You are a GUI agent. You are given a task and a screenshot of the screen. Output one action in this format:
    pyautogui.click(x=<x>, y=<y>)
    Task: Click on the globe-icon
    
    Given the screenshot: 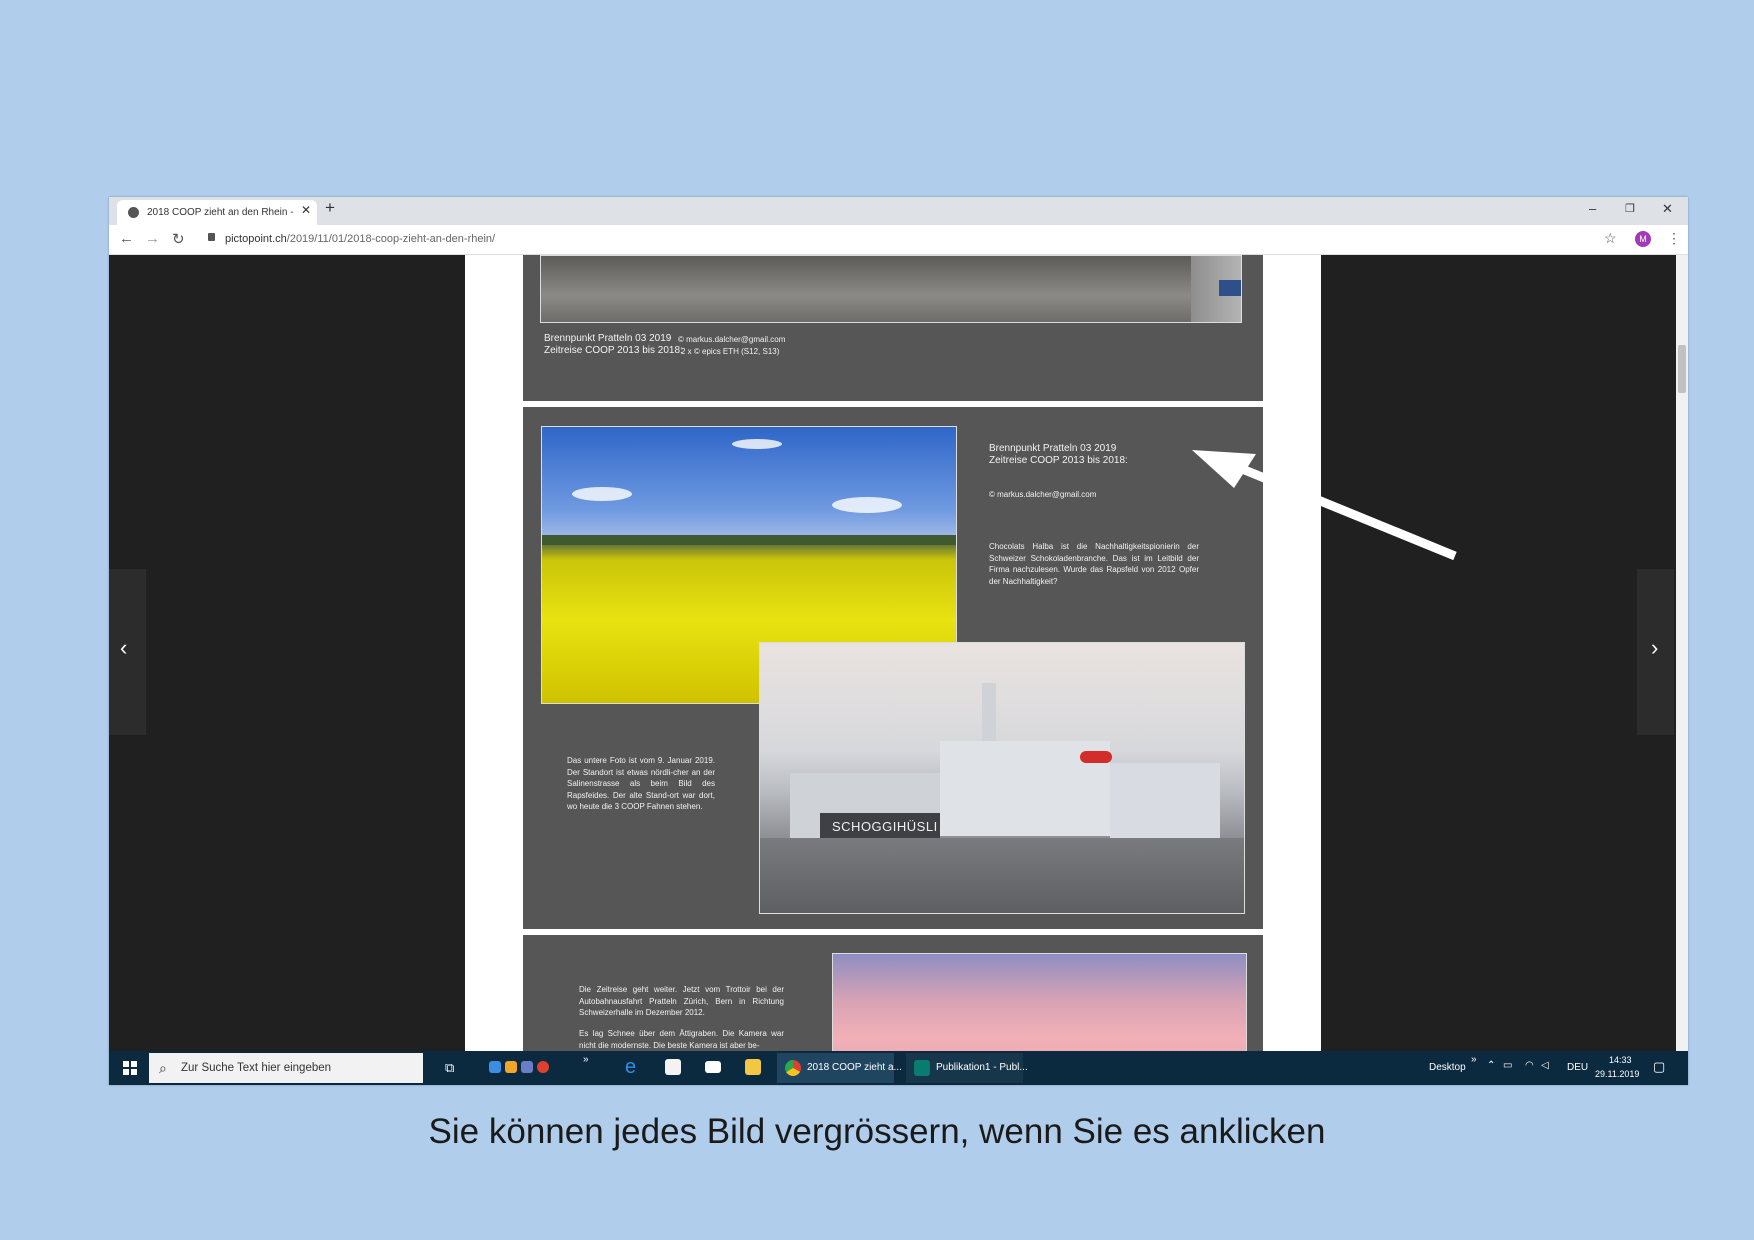 What is the action you would take?
    pyautogui.click(x=133, y=212)
    